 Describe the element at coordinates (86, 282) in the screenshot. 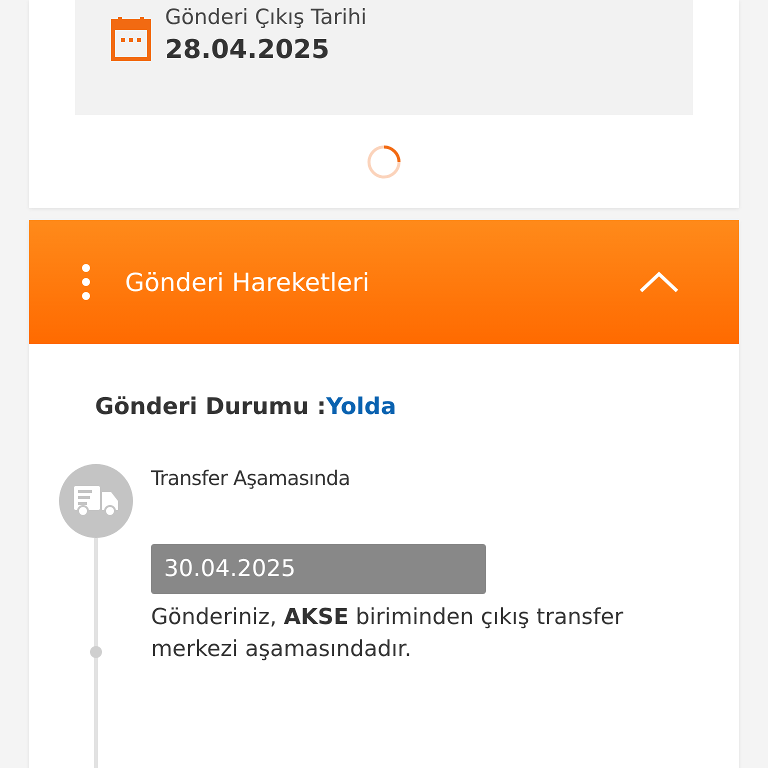

I see `more-icon` at that location.